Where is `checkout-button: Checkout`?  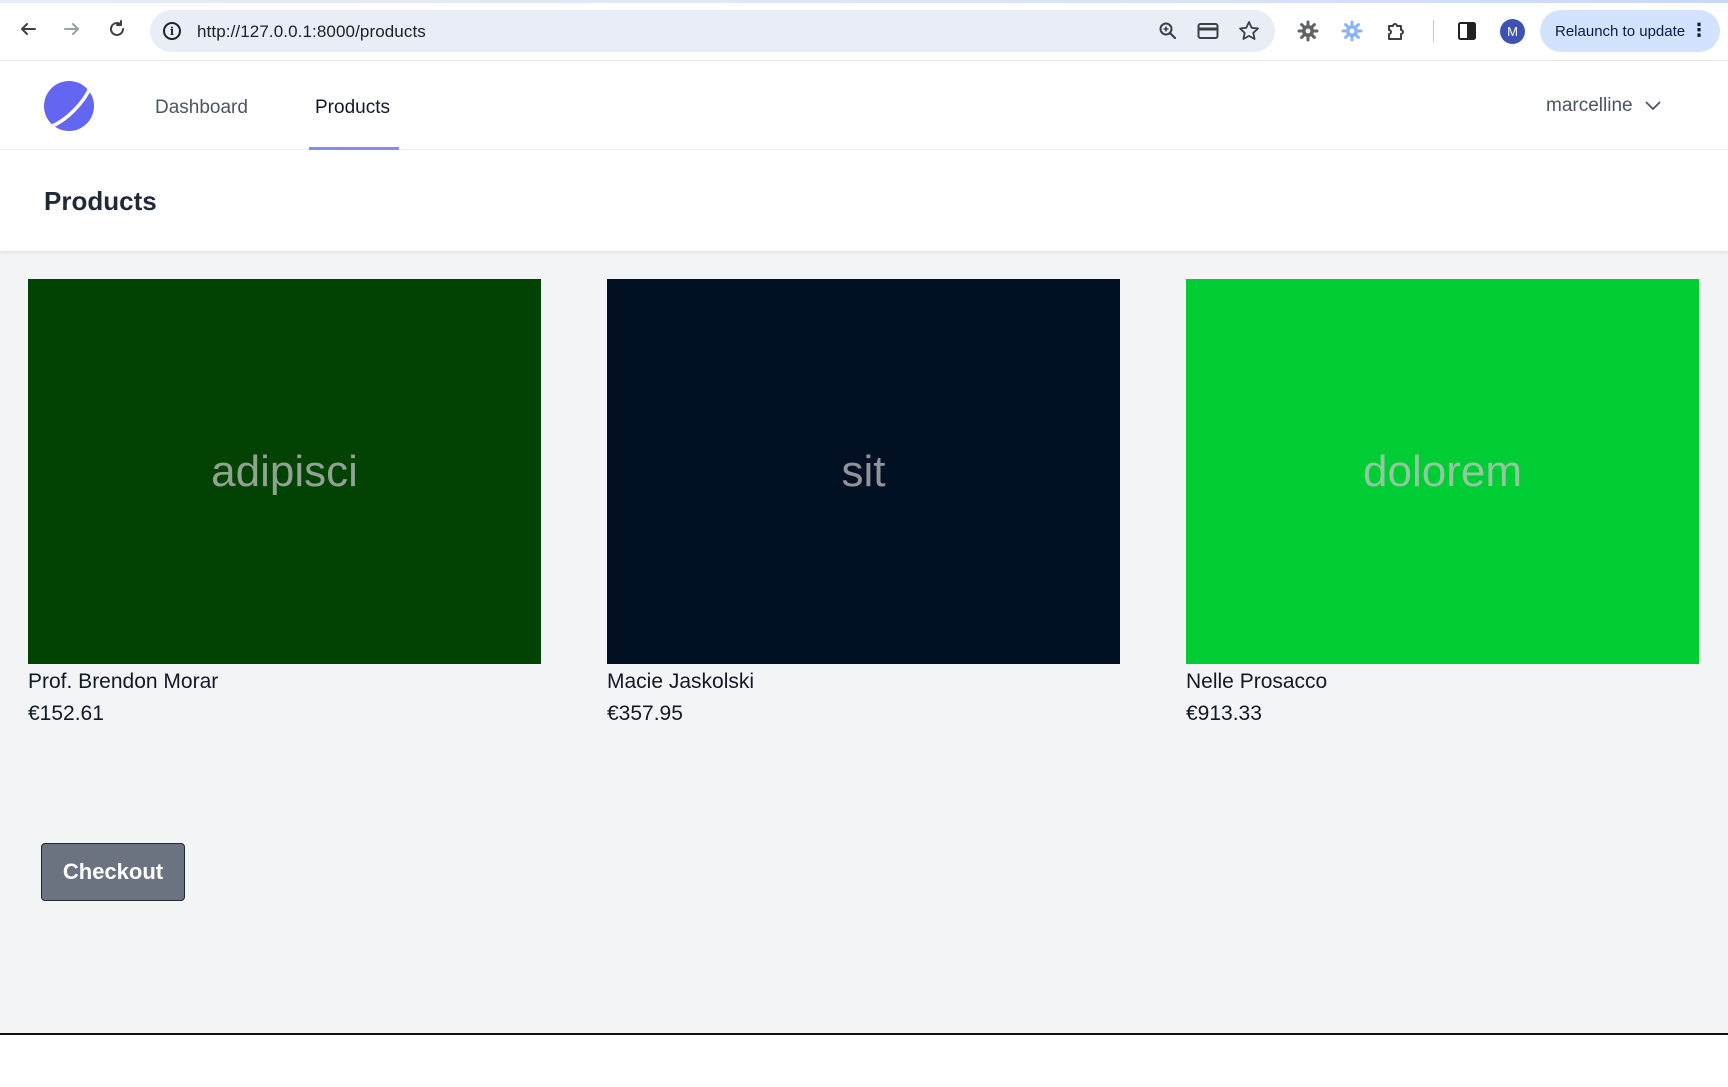 checkout-button: Checkout is located at coordinates (113, 872).